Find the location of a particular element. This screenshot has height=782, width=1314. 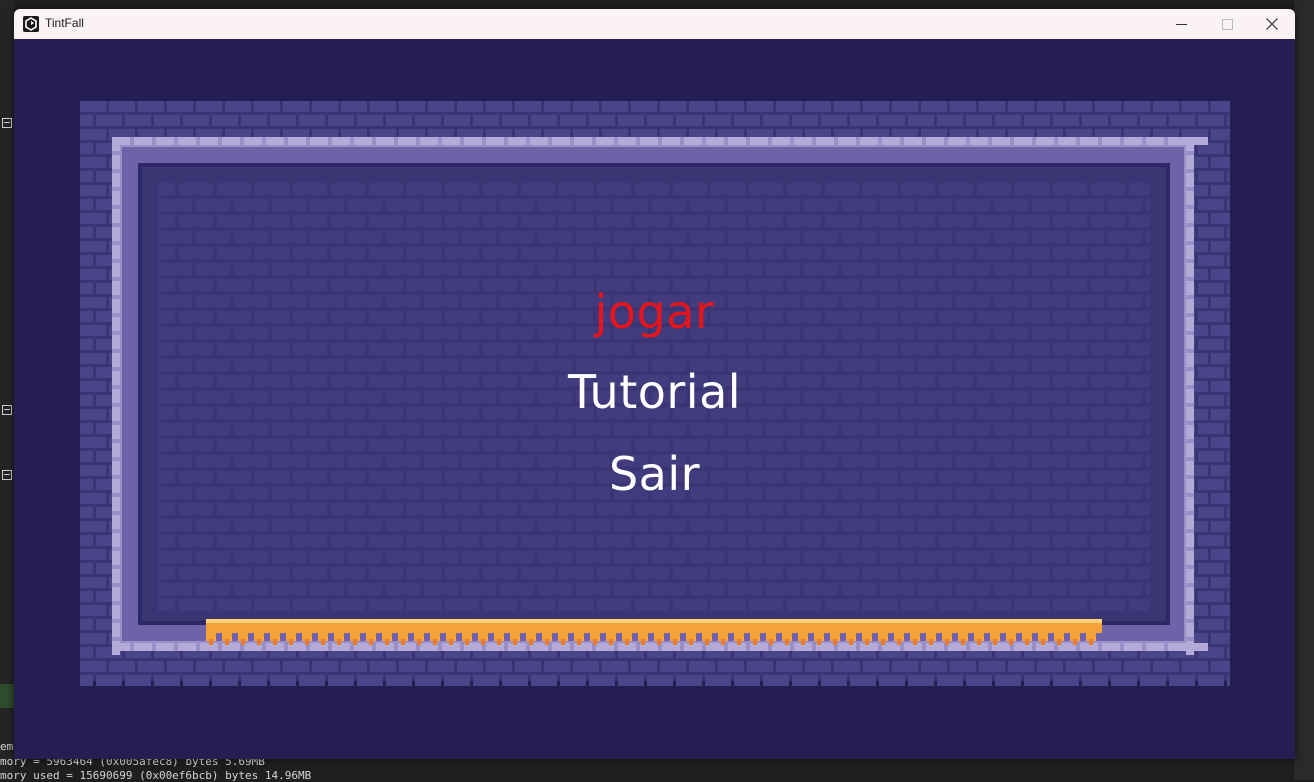

menu-item-tutorial: Tutorial is located at coordinates (654, 392).